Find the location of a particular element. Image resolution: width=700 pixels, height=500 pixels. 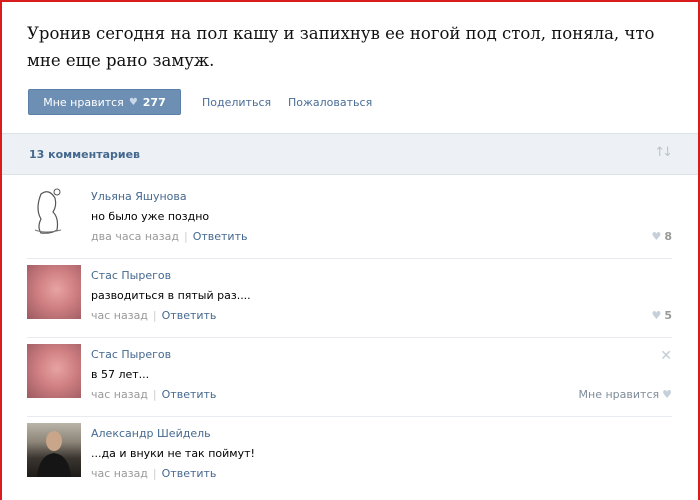

comment-like-label: Мне нравится is located at coordinates (619, 394).